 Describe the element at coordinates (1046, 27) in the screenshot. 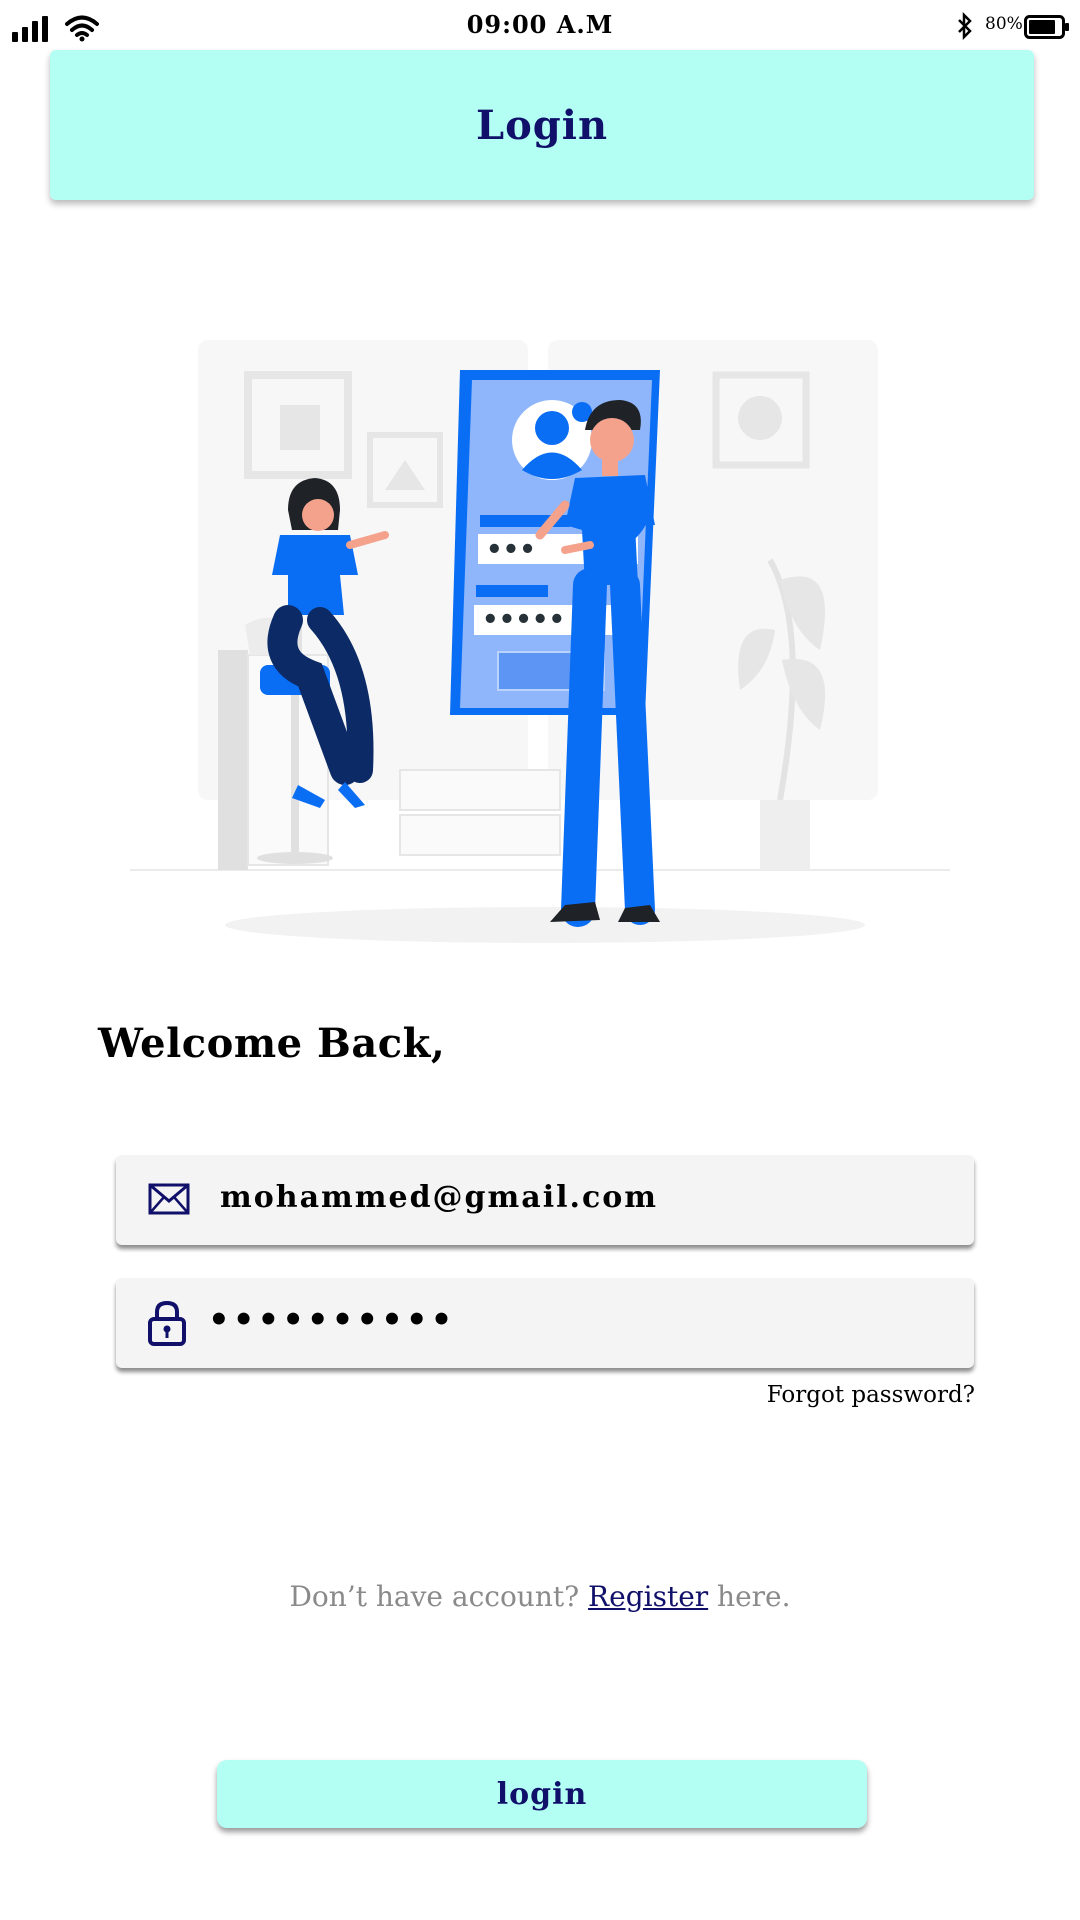

I see `battery-icon` at that location.